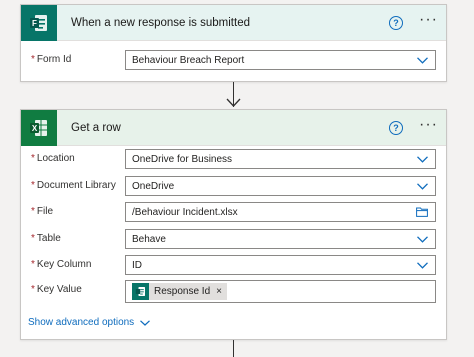 This screenshot has width=474, height=357. I want to click on flow-connector, so click(233, 348).